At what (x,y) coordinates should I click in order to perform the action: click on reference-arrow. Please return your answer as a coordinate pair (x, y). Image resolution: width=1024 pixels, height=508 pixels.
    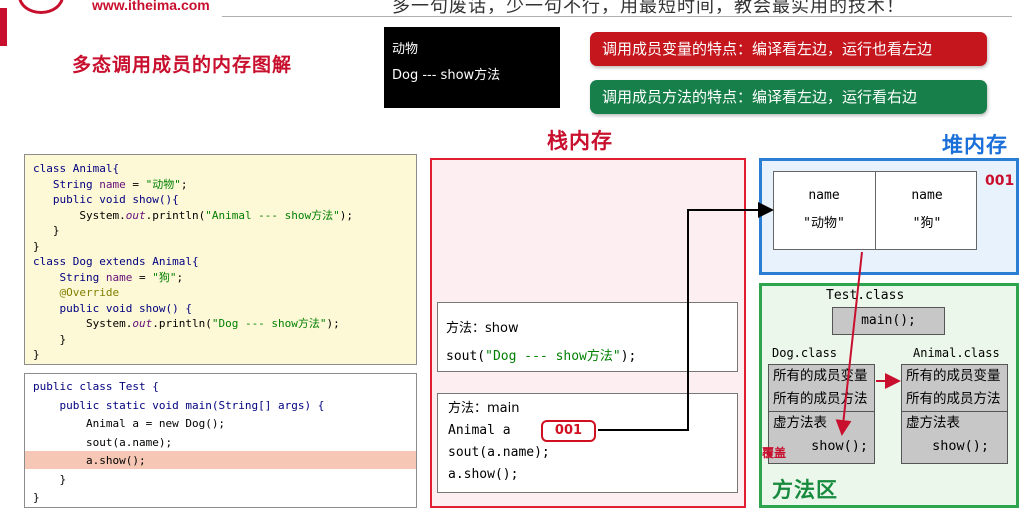
    Looking at the image, I should click on (686, 316).